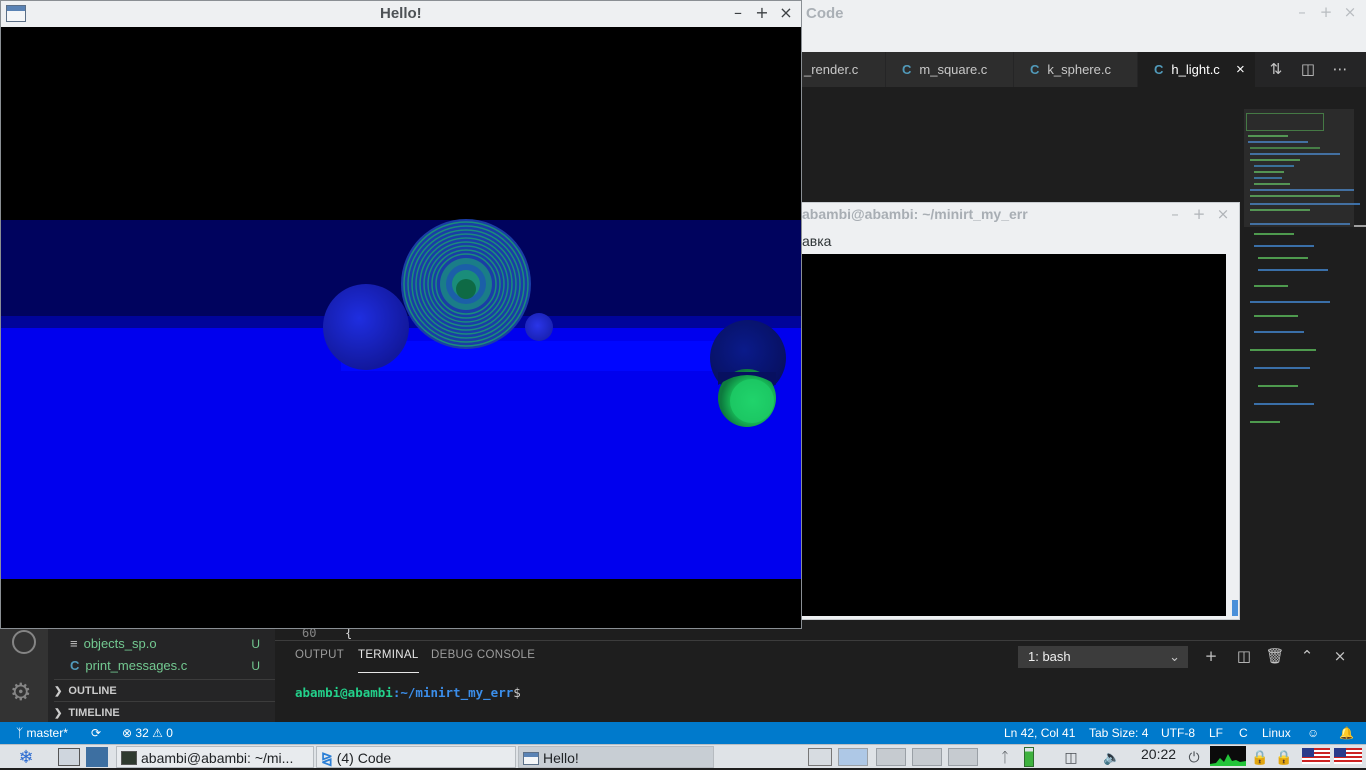 The width and height of the screenshot is (1366, 770). What do you see at coordinates (1243, 733) in the screenshot?
I see `language-mode: C` at bounding box center [1243, 733].